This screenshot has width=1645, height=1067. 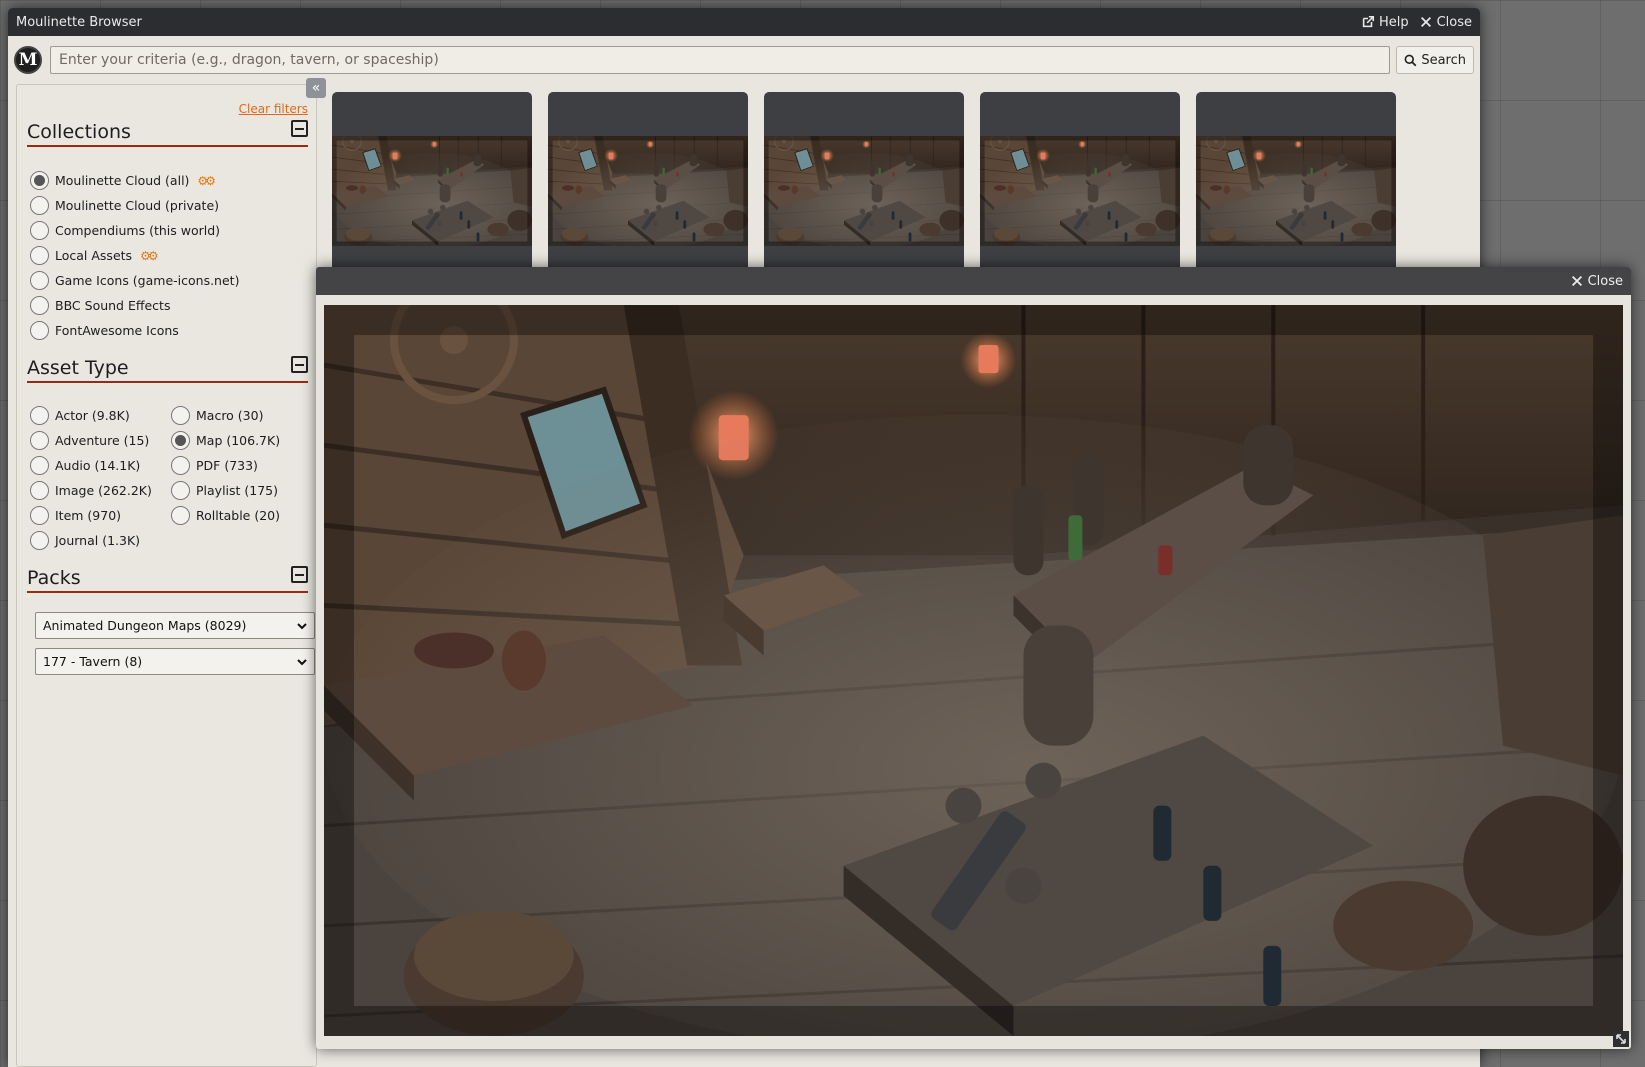 I want to click on radio-option: Playlist (175), so click(x=224, y=490).